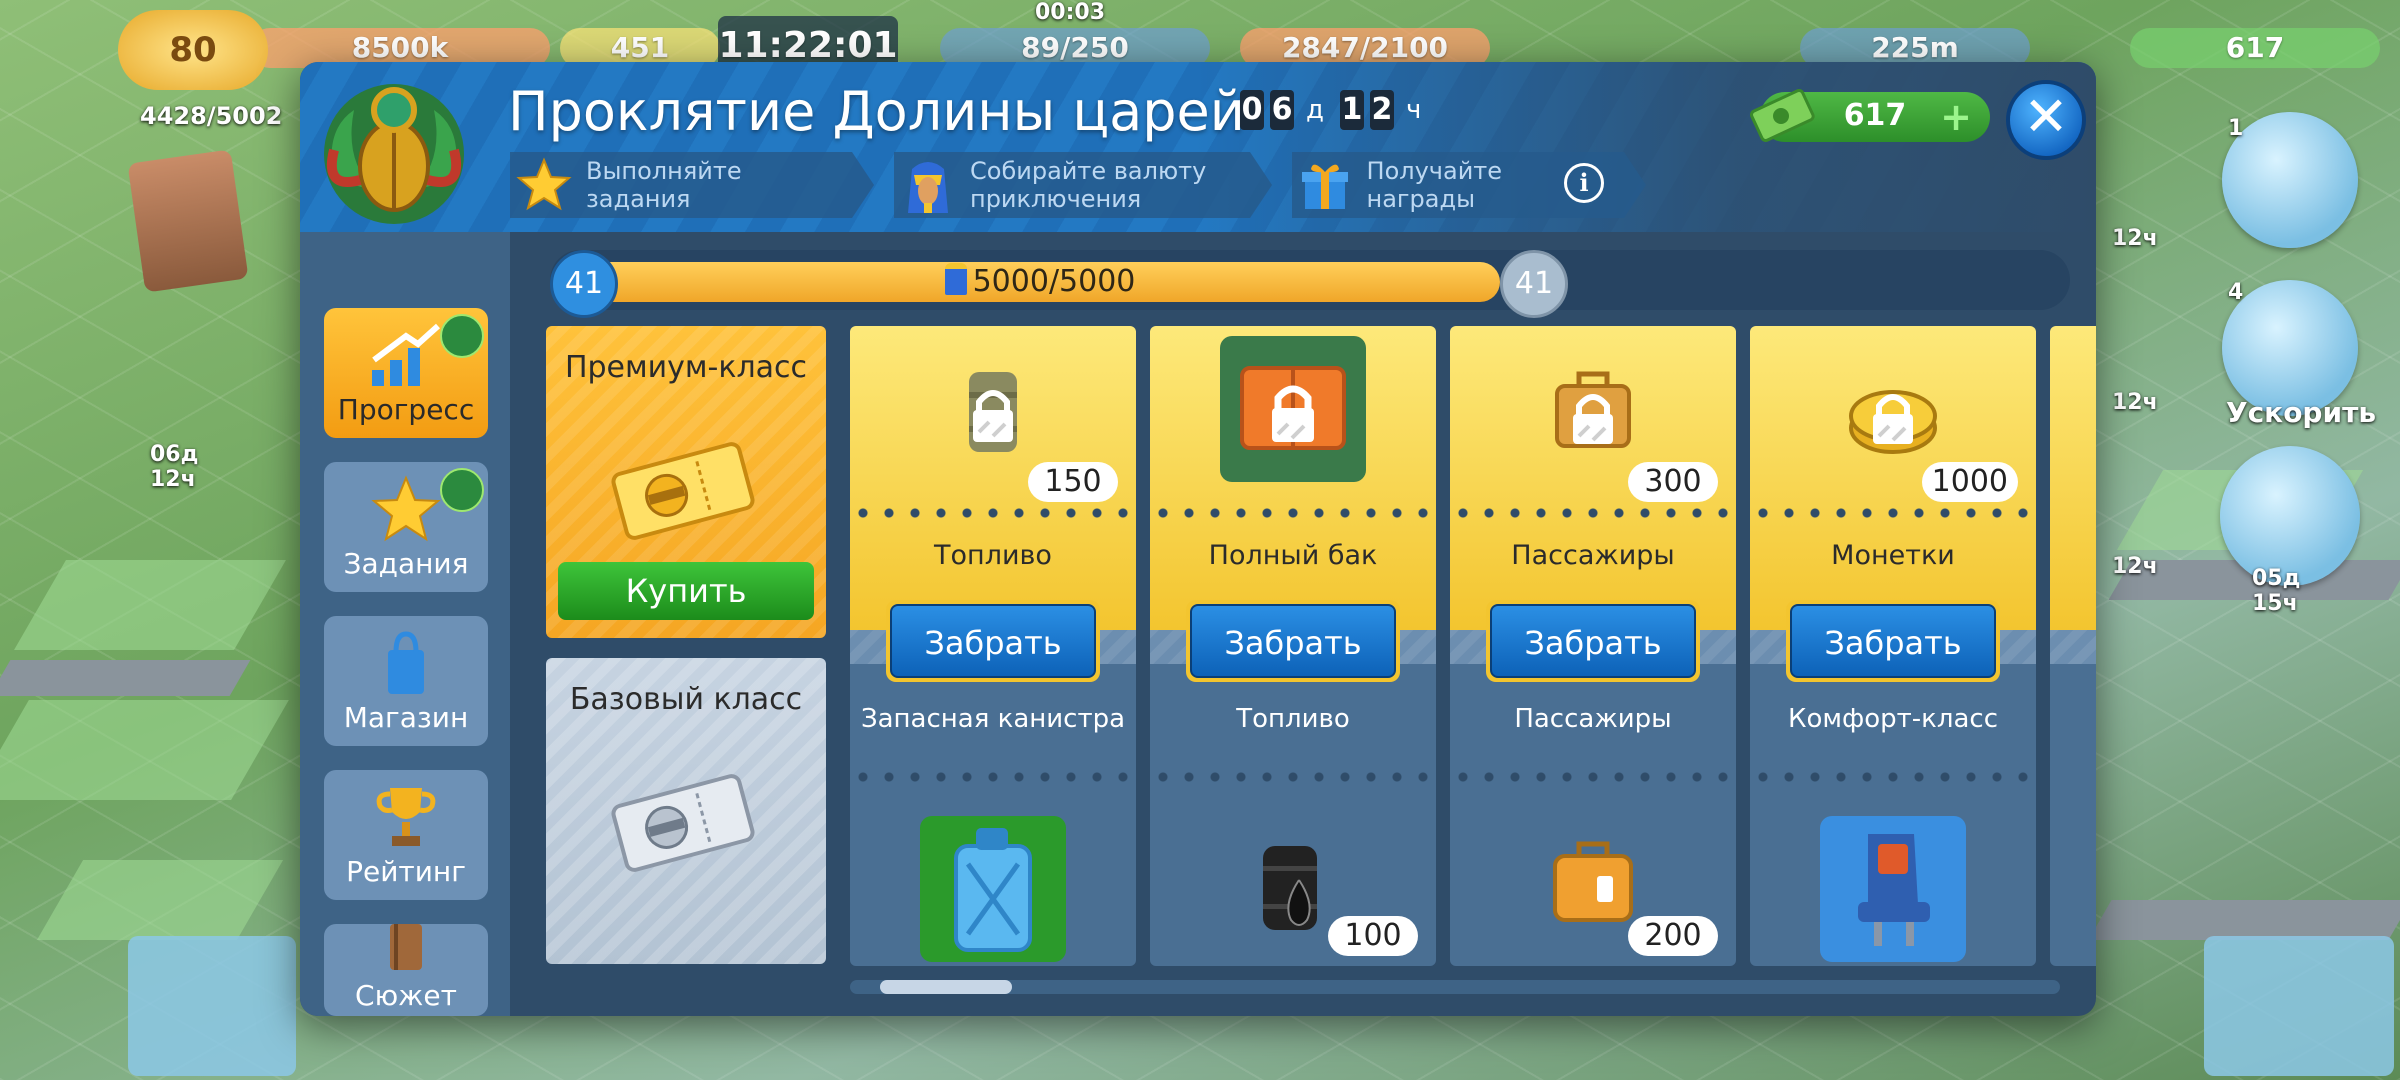 Image resolution: width=2400 pixels, height=1080 pixels. I want to click on premium-reward-name: Топливо, so click(993, 555).